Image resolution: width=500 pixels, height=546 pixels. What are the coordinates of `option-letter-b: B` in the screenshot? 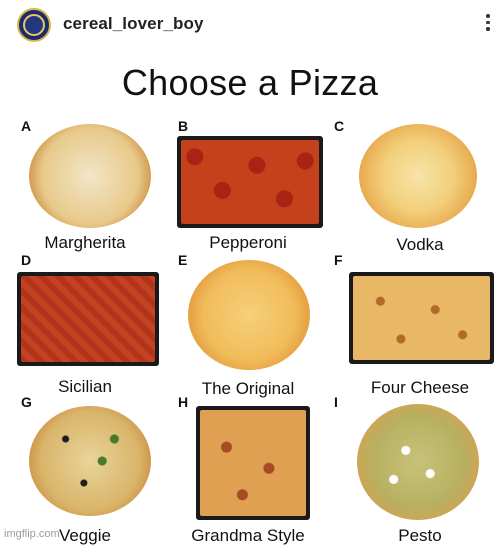 It's located at (183, 126).